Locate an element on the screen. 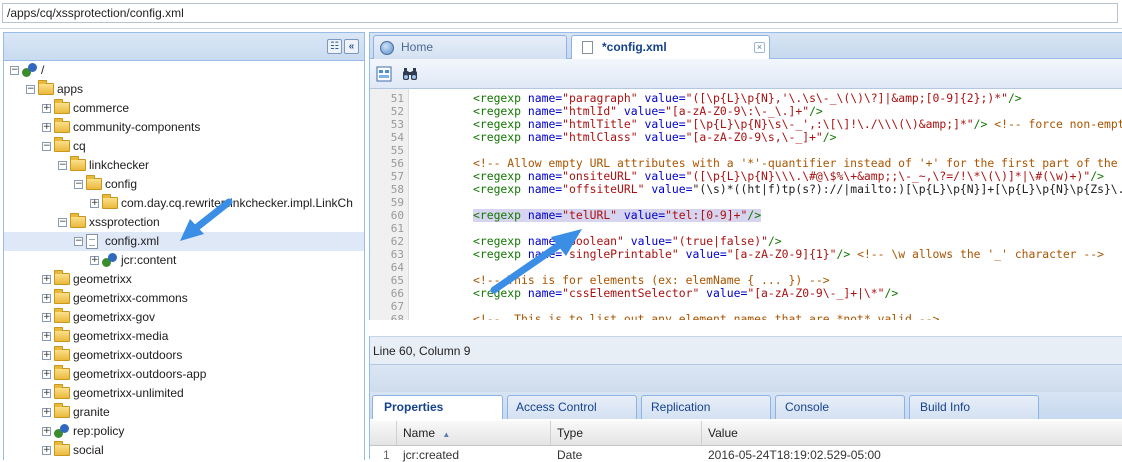 The image size is (1122, 462). column-header-type: Type is located at coordinates (626, 433).